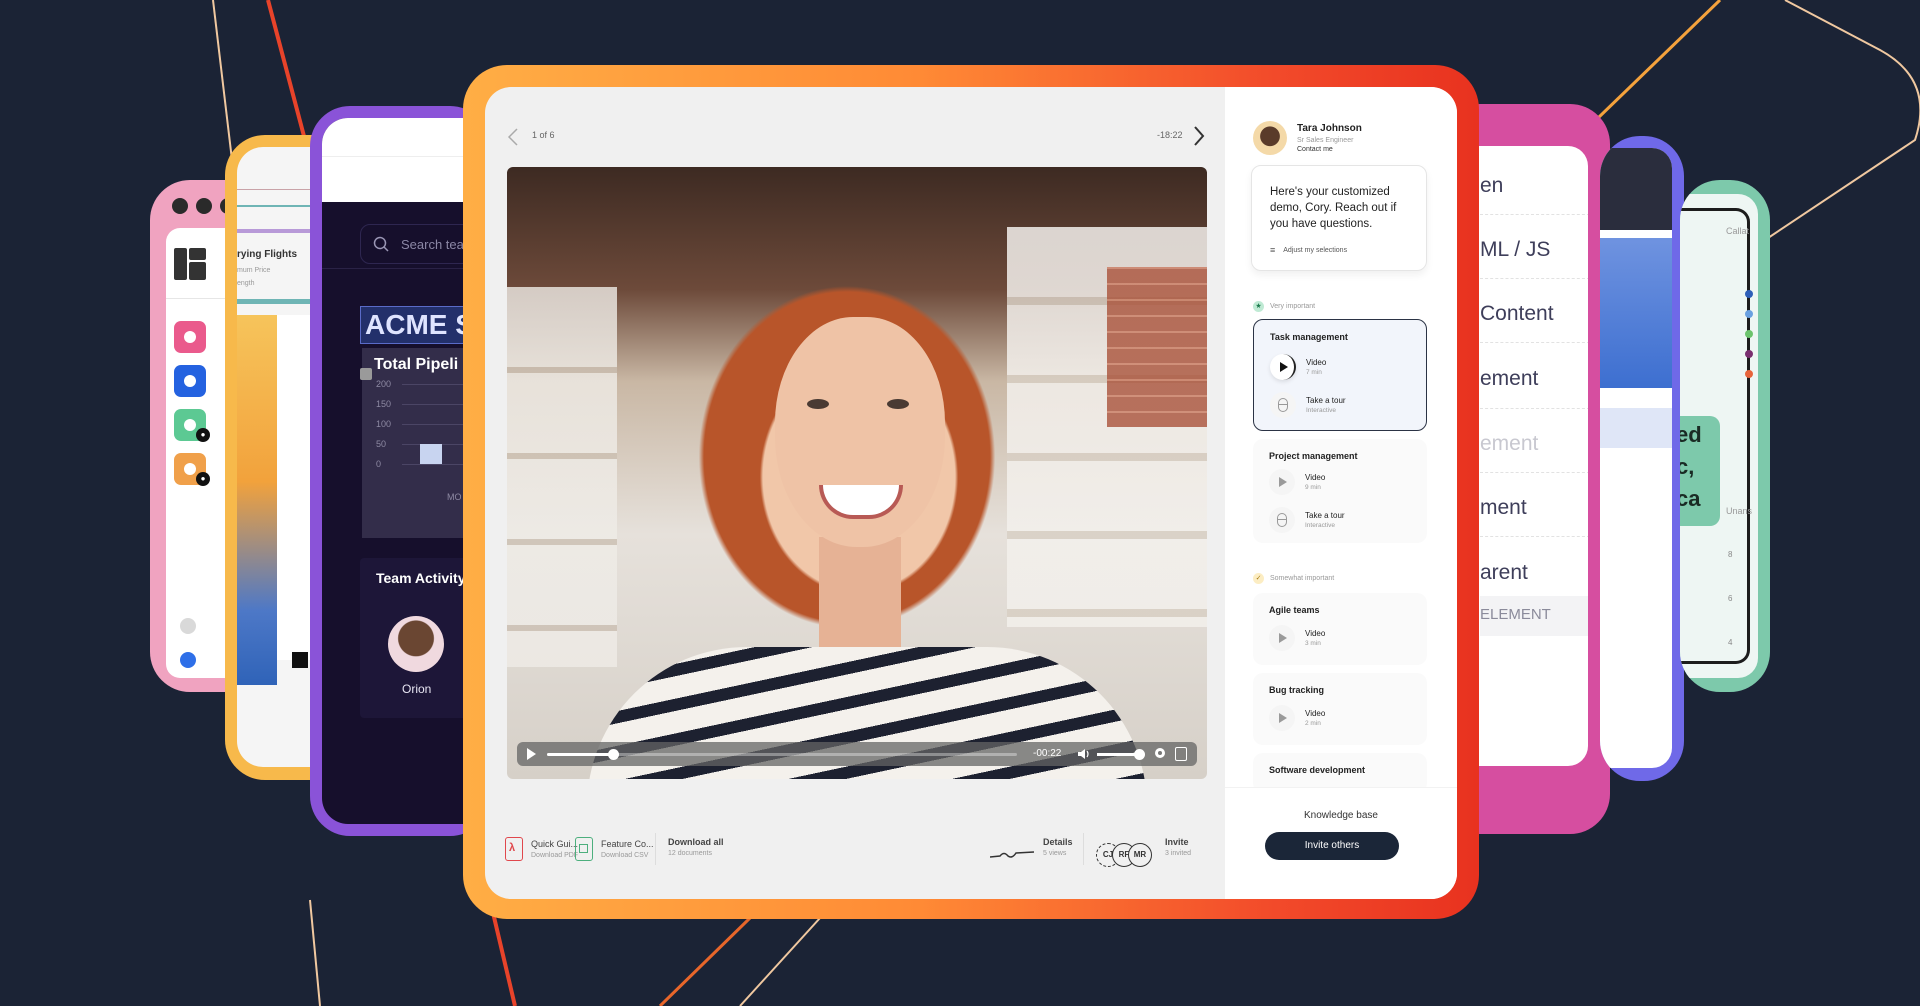 The height and width of the screenshot is (1006, 1920). Describe the element at coordinates (1055, 853) in the screenshot. I see `details-subtitle: 5 views` at that location.